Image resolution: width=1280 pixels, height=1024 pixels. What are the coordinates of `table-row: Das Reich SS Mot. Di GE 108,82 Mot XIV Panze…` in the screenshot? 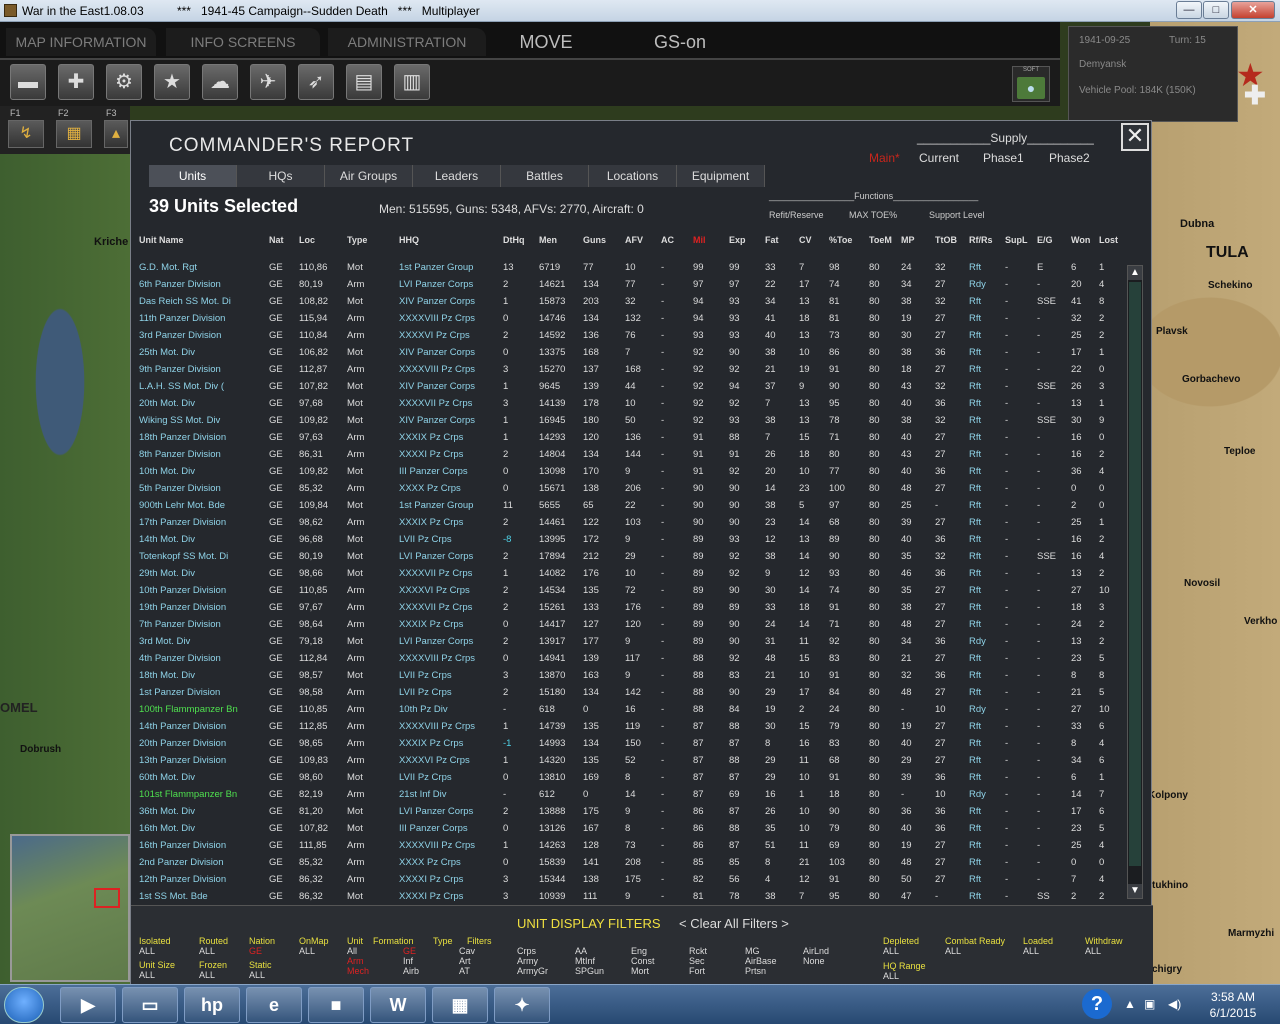 It's located at (629, 301).